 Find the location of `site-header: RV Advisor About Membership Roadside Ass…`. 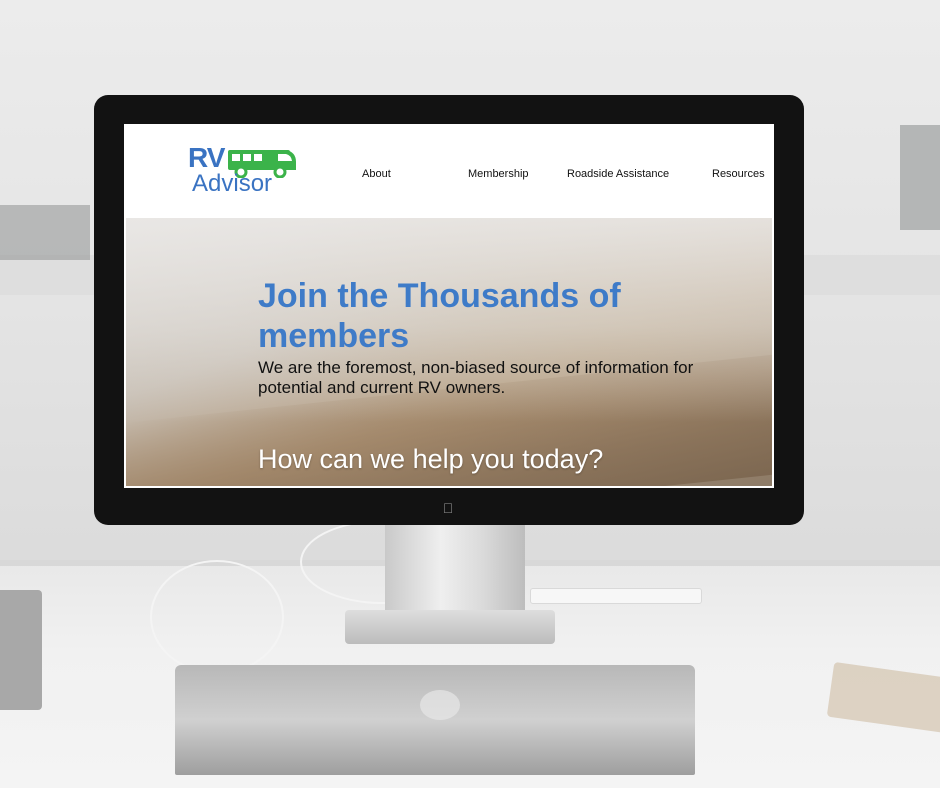

site-header: RV Advisor About Membership Roadside Ass… is located at coordinates (449, 172).